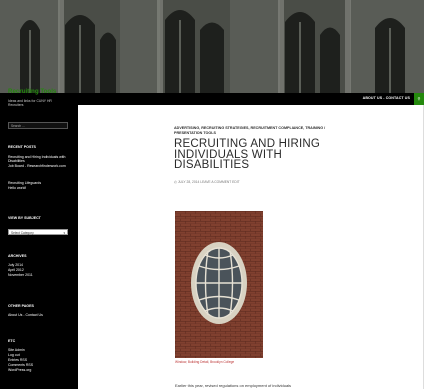 Image resolution: width=424 pixels, height=389 pixels. What do you see at coordinates (39, 275) in the screenshot?
I see `archive-link: November 2011` at bounding box center [39, 275].